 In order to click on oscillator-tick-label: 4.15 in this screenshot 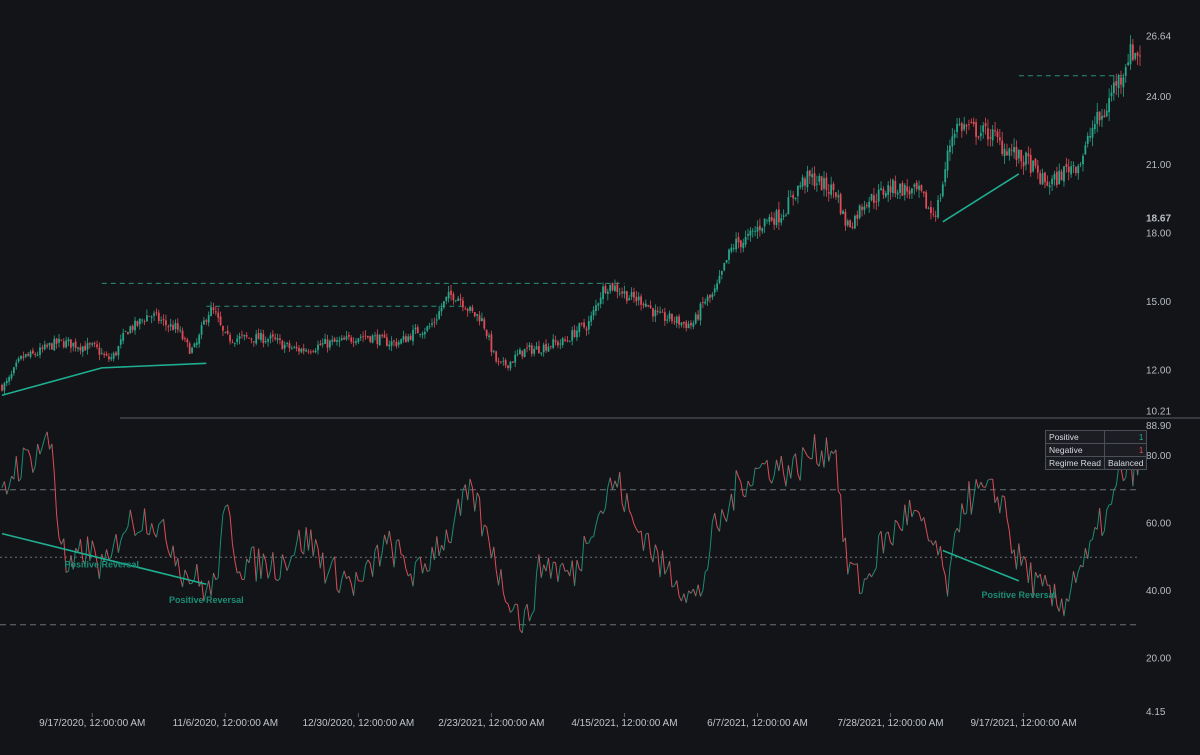, I will do `click(1156, 712)`.